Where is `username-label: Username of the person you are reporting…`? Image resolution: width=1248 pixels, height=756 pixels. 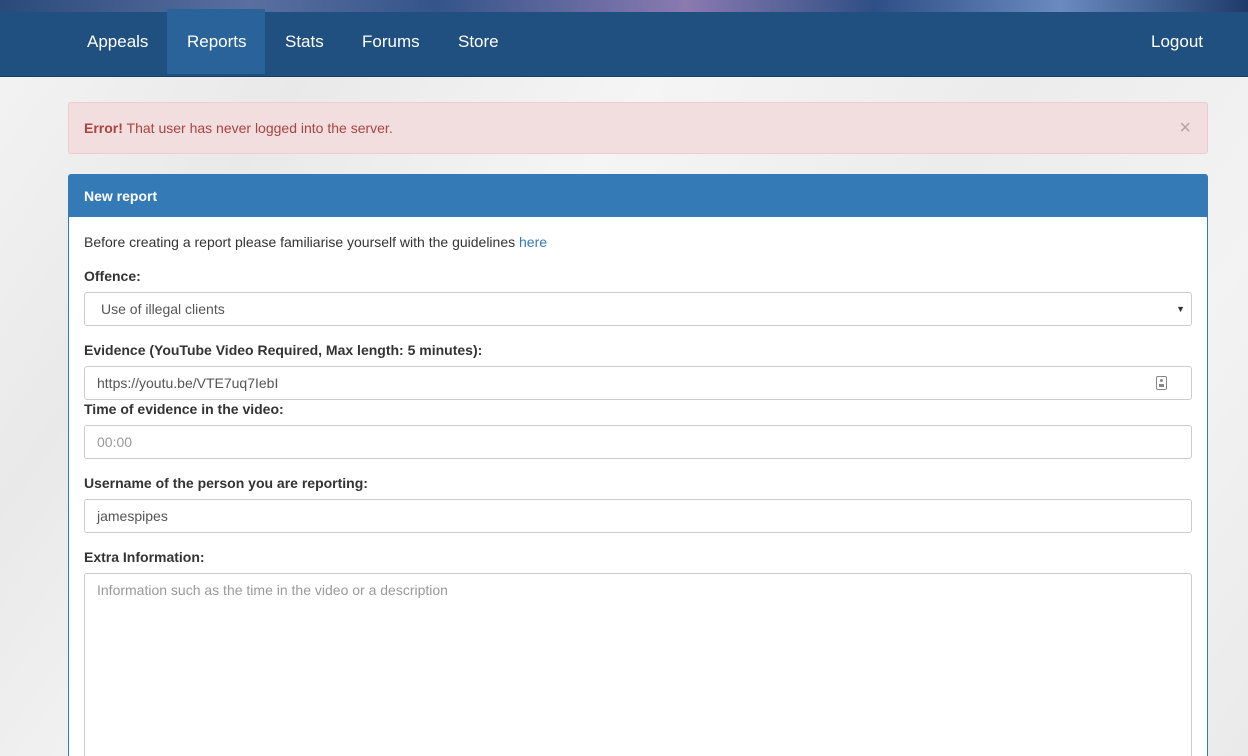
username-label: Username of the person you are reporting… is located at coordinates (226, 483).